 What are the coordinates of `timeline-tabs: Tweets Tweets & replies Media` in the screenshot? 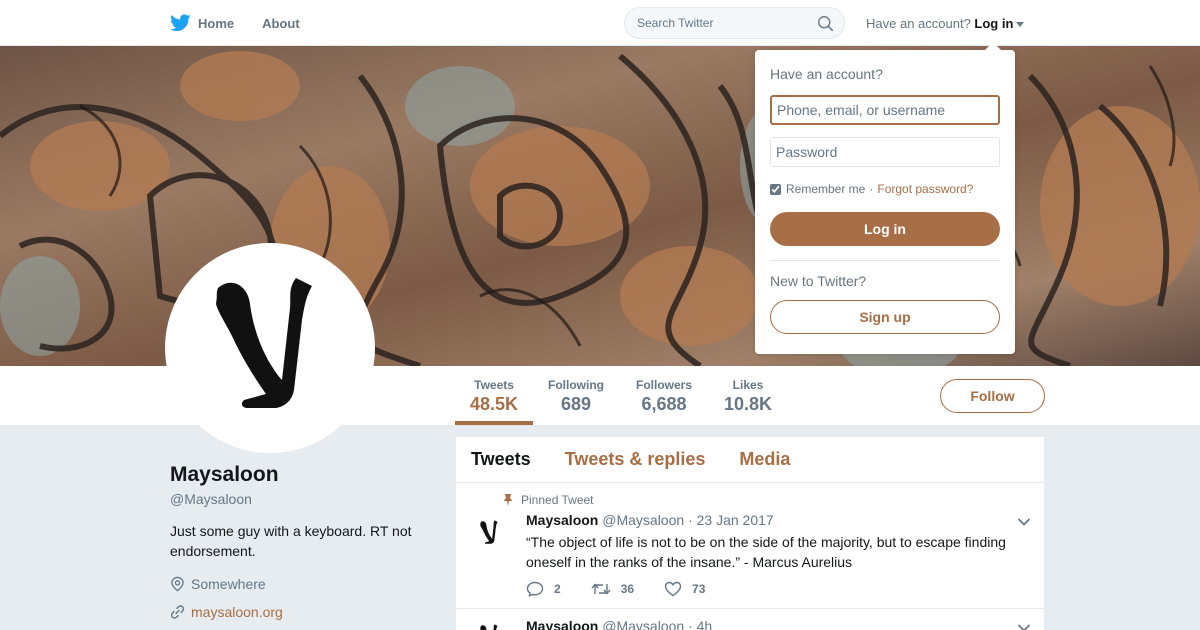 It's located at (750, 460).